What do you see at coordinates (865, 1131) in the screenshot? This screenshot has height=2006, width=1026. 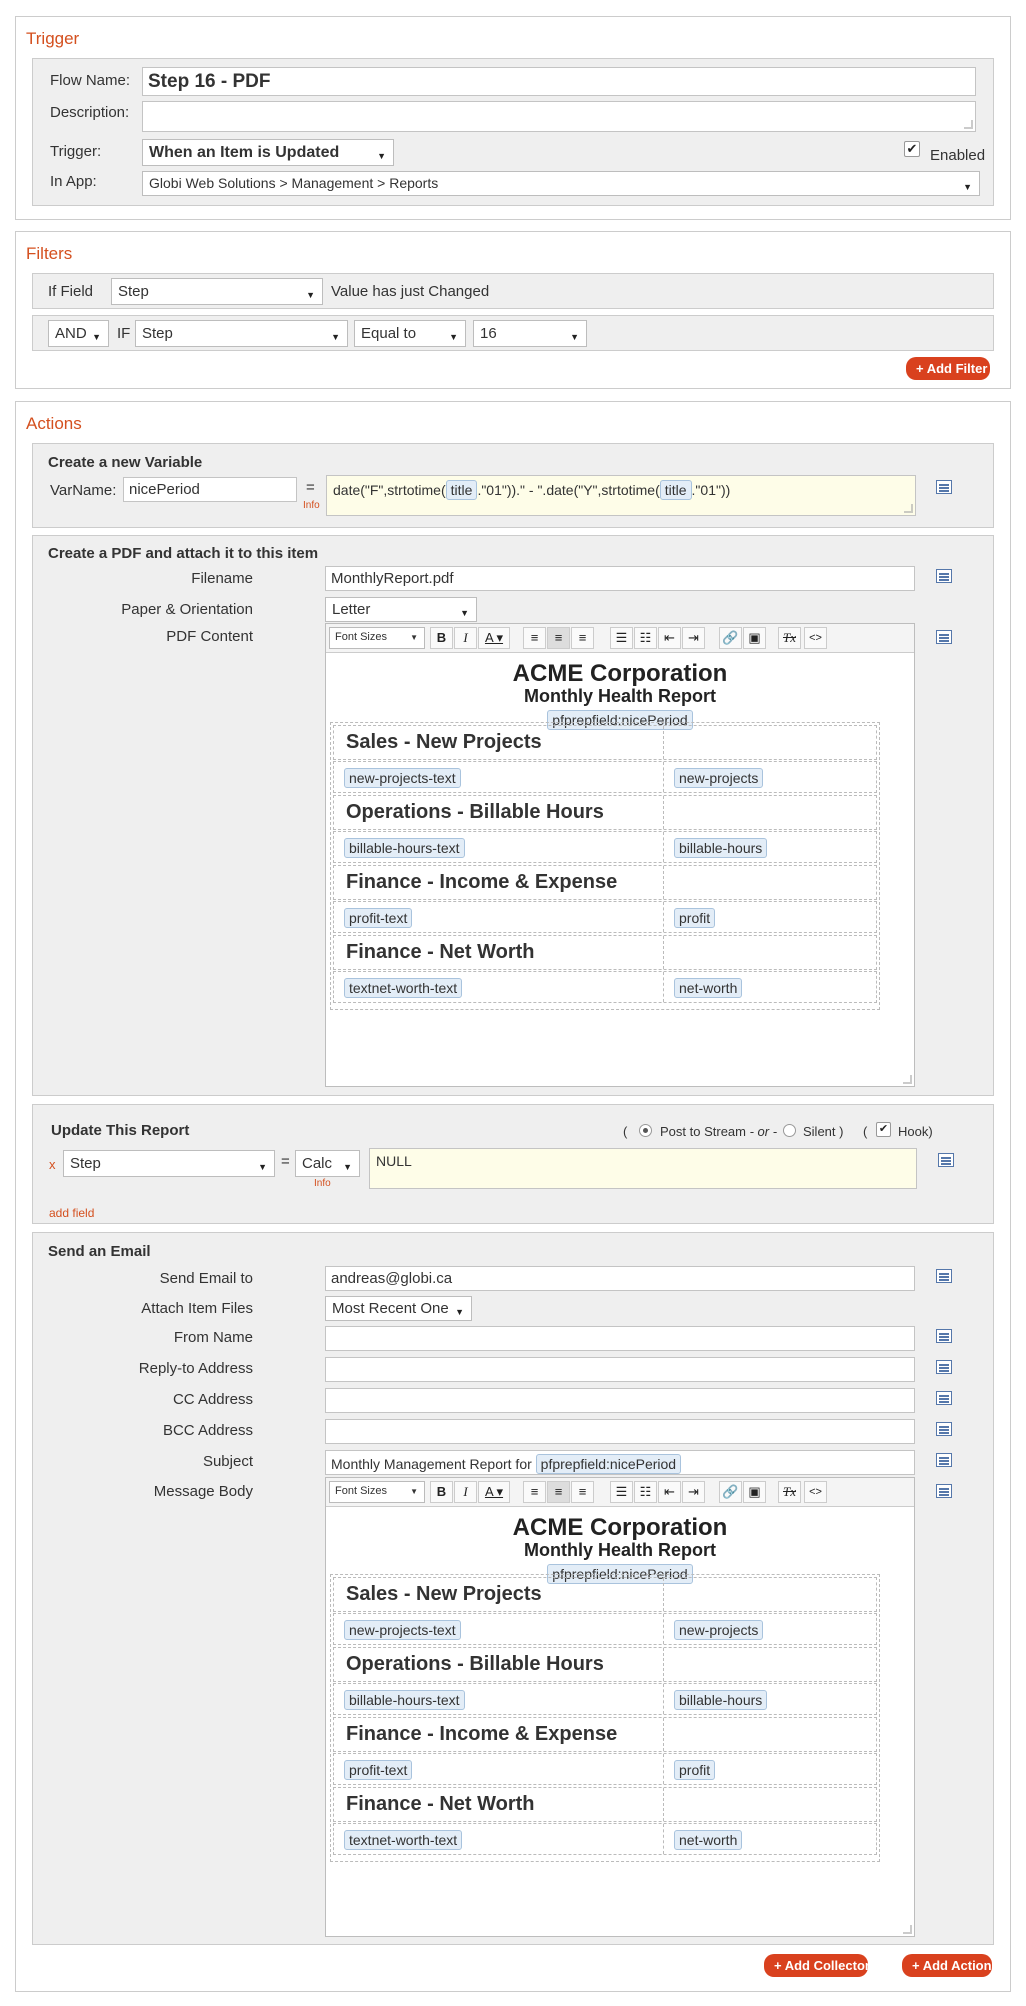 I see `paren-open-2: (` at bounding box center [865, 1131].